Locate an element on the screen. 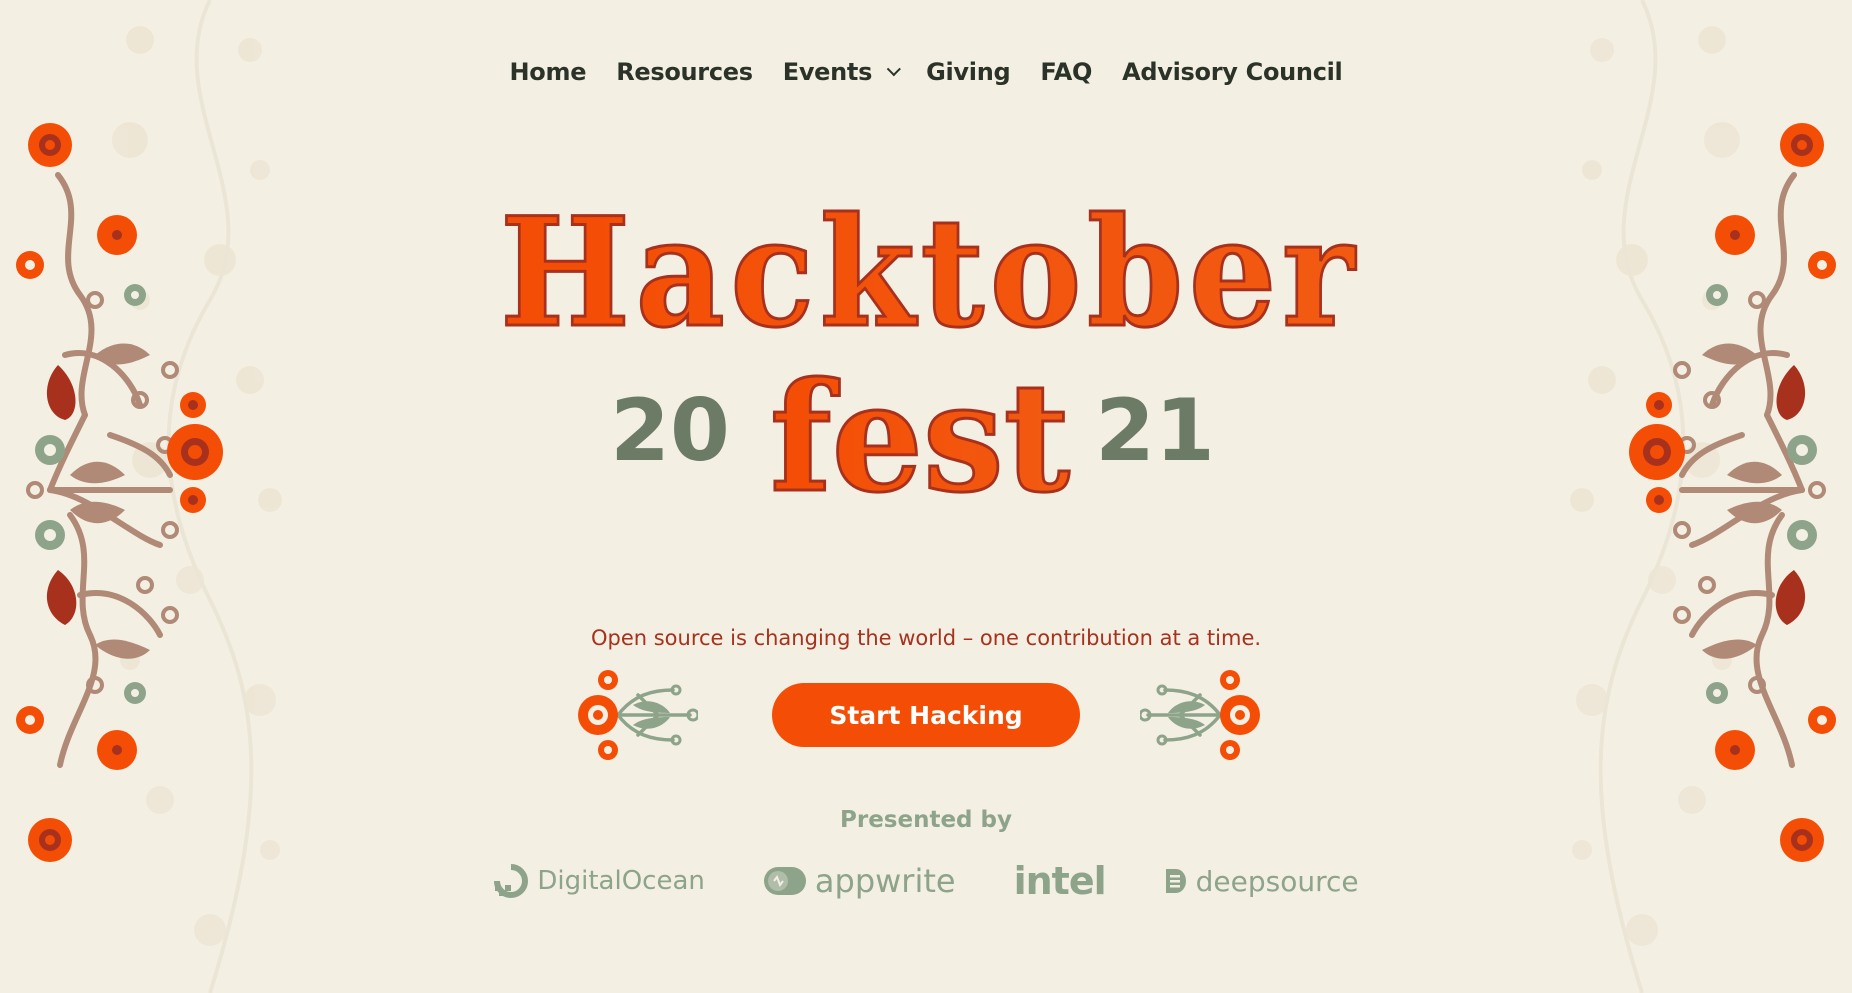  nav-item-resources: Resources is located at coordinates (684, 72).